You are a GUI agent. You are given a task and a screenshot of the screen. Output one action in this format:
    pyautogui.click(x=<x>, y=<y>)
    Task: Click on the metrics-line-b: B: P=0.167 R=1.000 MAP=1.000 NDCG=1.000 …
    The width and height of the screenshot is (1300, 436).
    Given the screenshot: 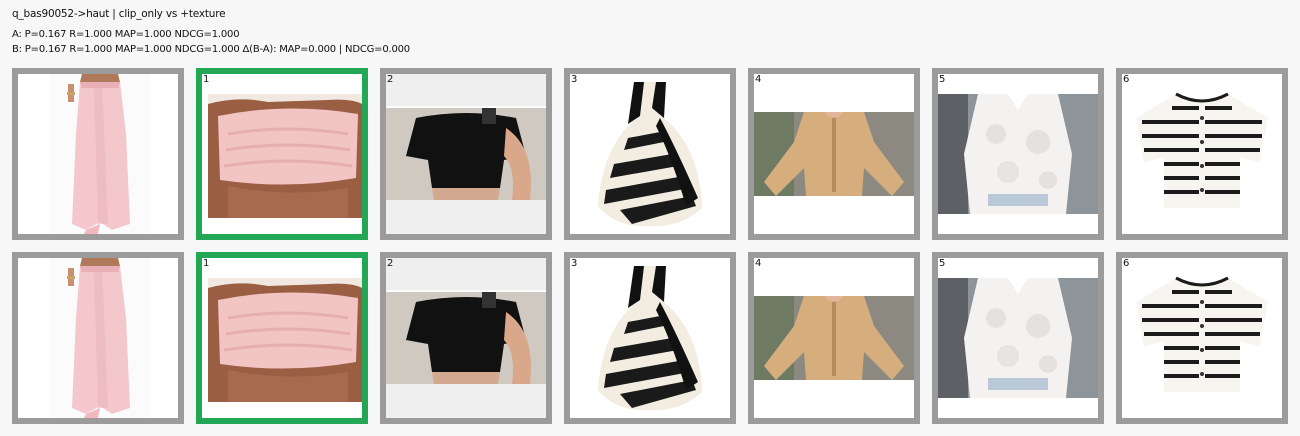 What is the action you would take?
    pyautogui.click(x=211, y=49)
    